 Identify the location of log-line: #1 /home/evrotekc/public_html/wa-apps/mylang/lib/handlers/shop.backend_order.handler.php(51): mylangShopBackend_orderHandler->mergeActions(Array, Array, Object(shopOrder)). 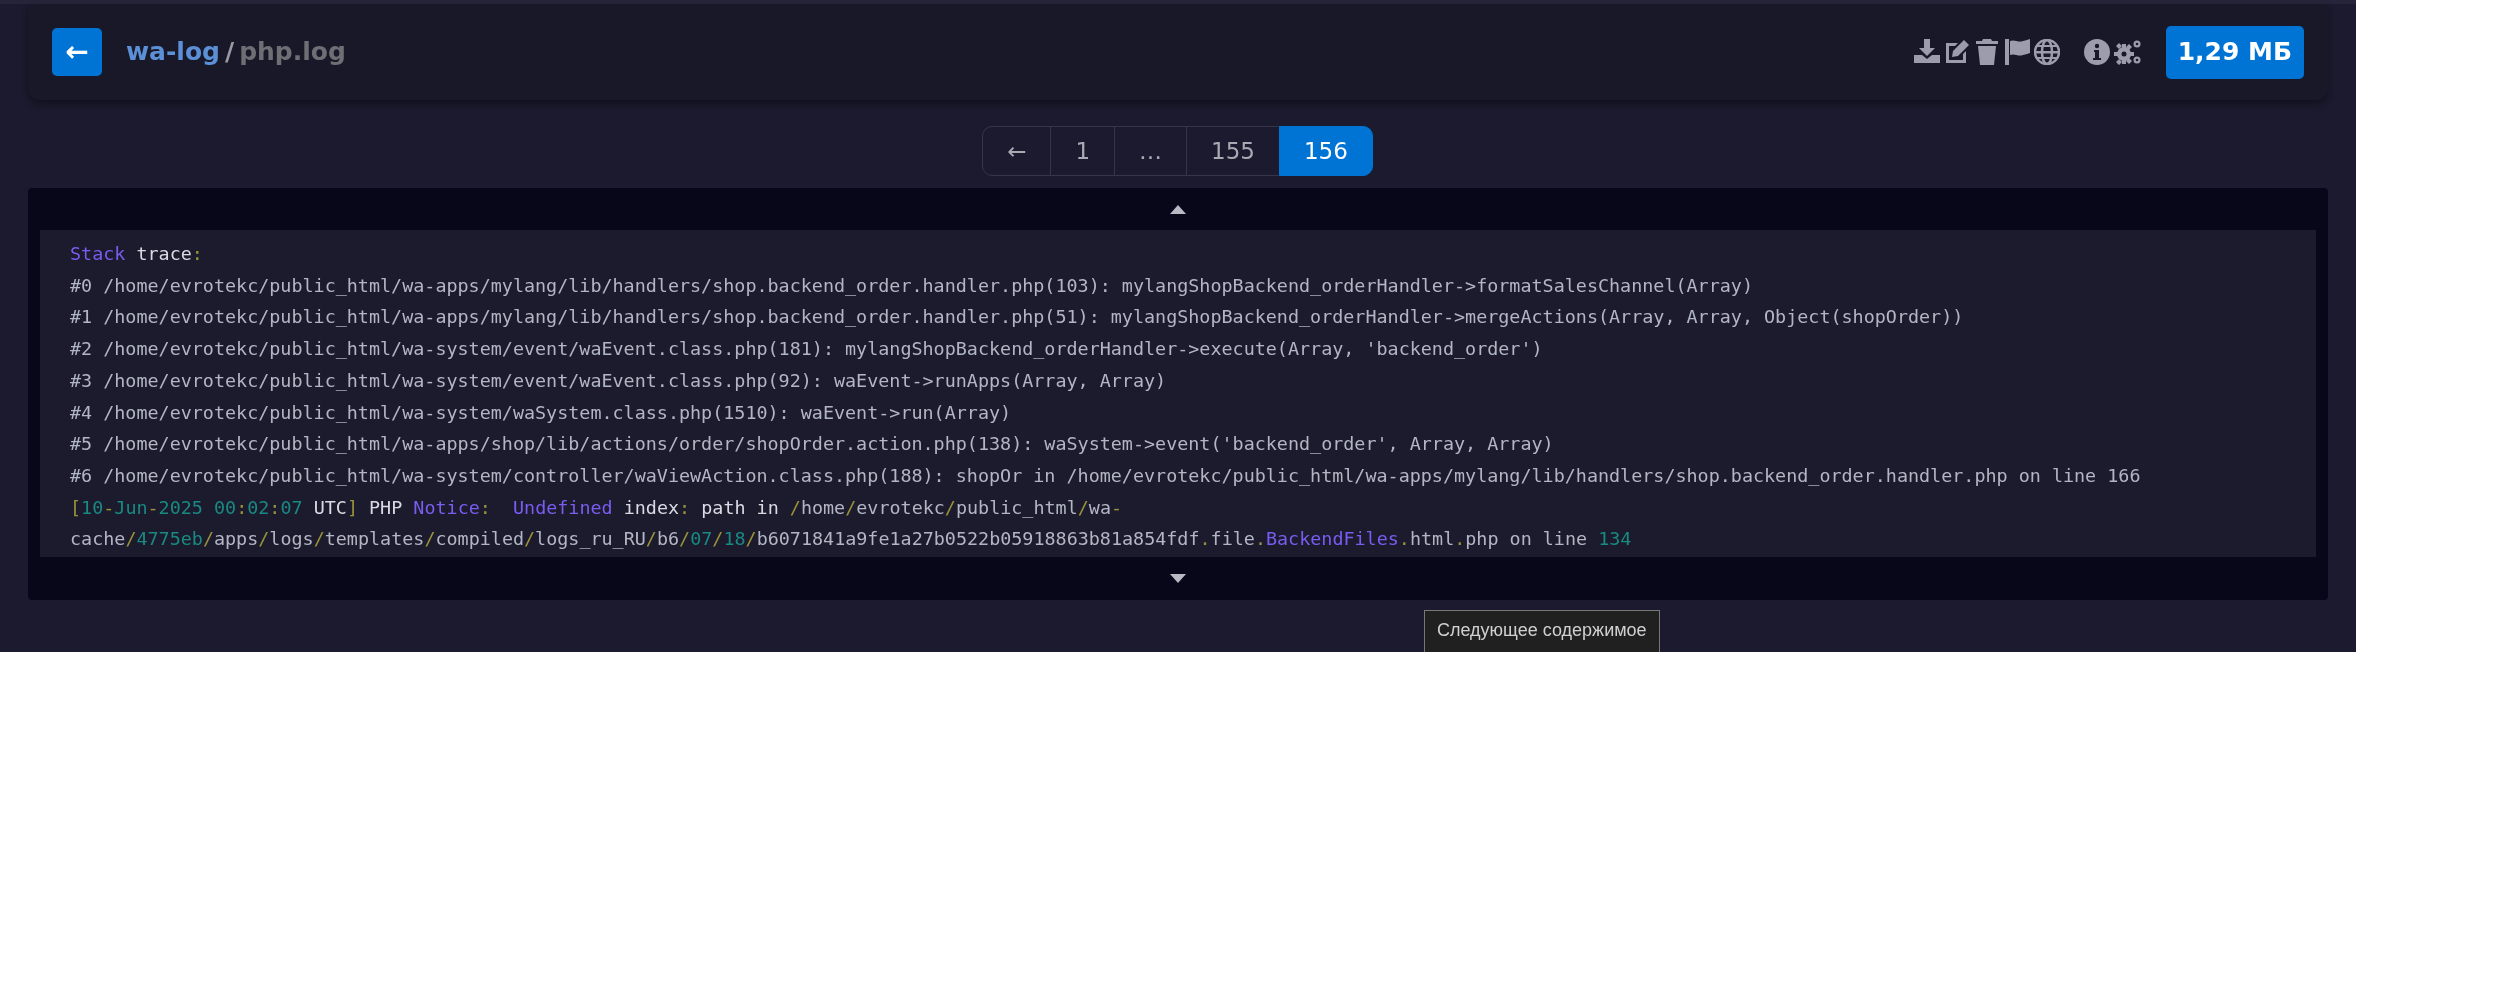
(1017, 317).